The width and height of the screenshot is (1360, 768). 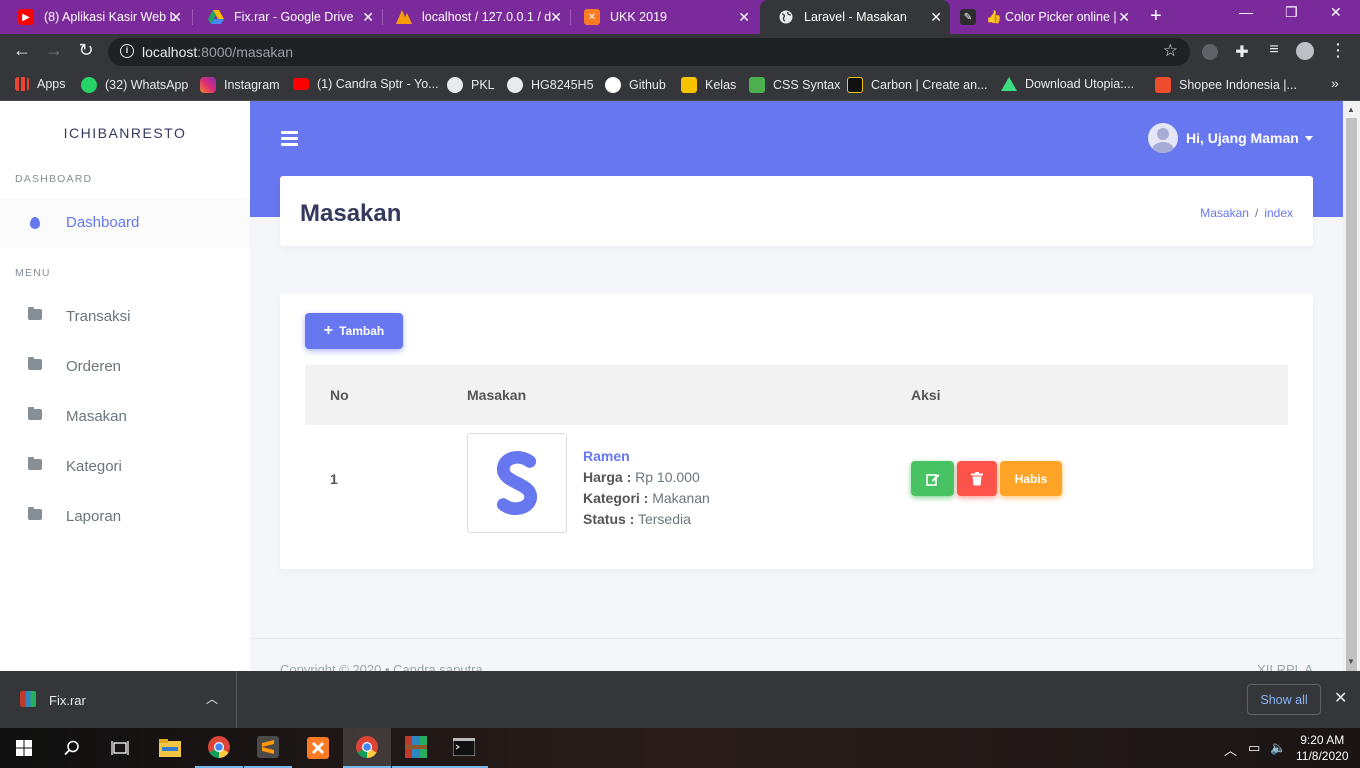 I want to click on scroll-down-icon: ▼, so click(x=1351, y=661).